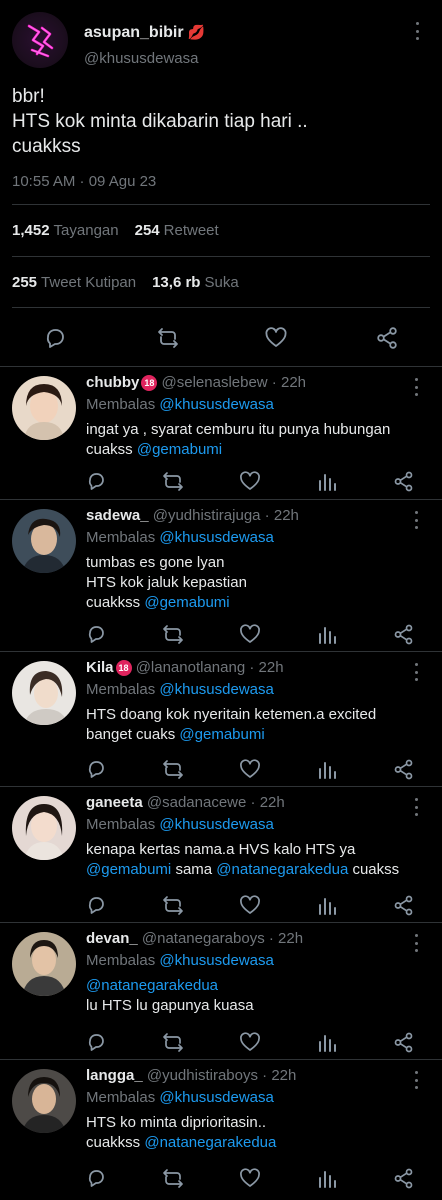 The height and width of the screenshot is (1200, 442). What do you see at coordinates (221, 204) in the screenshot?
I see `divider` at bounding box center [221, 204].